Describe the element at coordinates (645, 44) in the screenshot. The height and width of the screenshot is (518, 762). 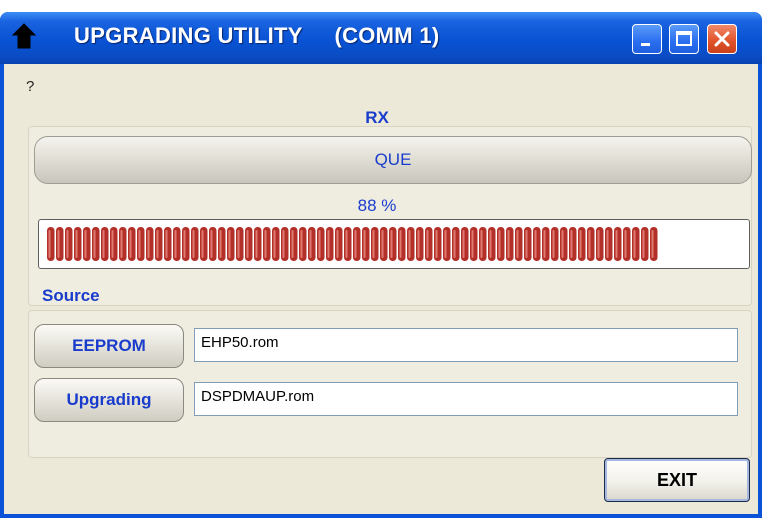
I see `minimize-icon` at that location.